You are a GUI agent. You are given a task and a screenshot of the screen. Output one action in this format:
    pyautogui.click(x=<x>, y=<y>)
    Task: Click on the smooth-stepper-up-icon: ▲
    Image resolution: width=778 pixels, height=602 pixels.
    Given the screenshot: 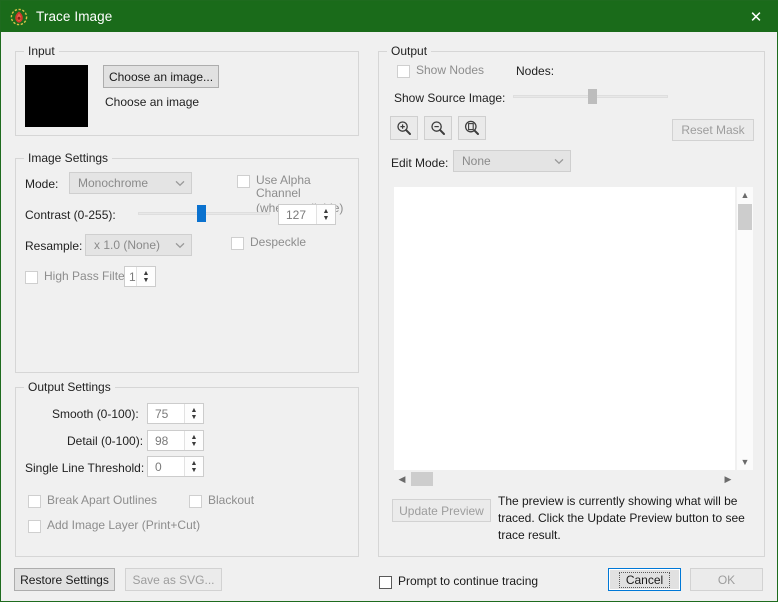 What is the action you would take?
    pyautogui.click(x=194, y=409)
    